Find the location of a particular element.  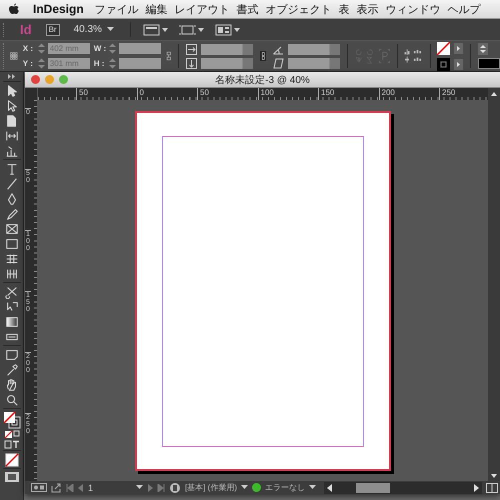

menu-item: オブジェクト is located at coordinates (299, 9).